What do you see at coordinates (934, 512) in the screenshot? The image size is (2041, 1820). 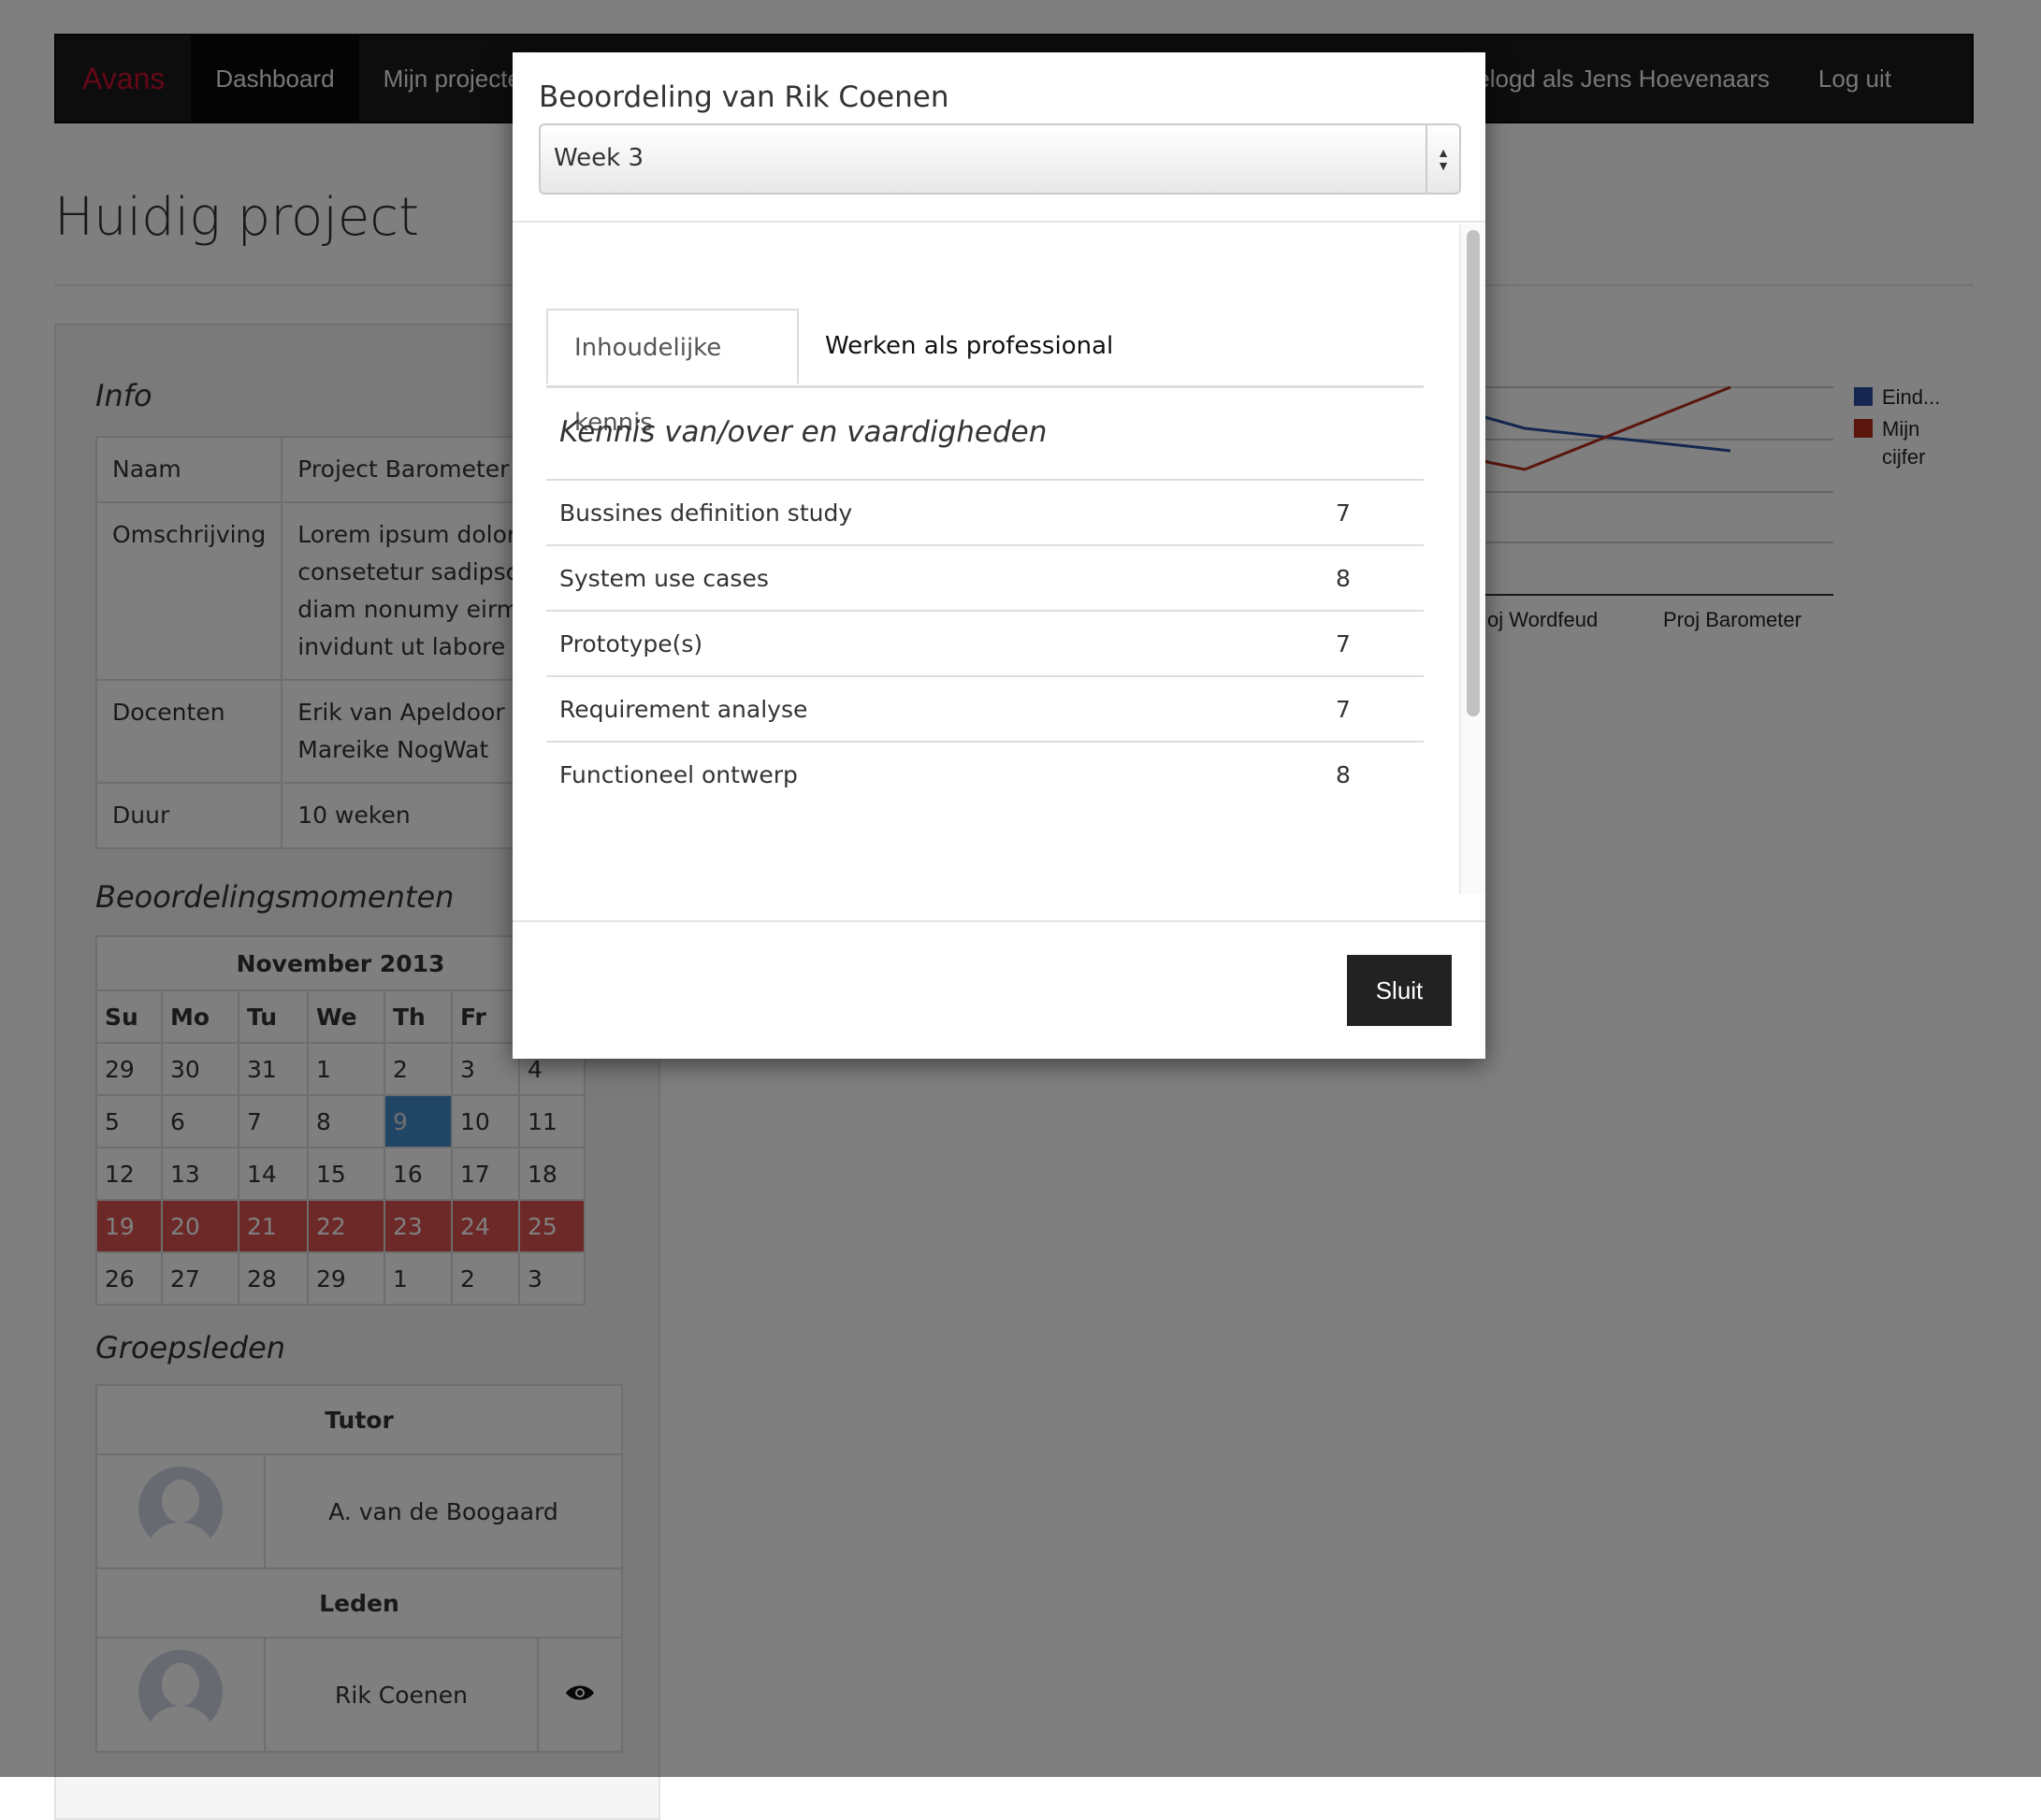 I see `grade-label: Bussines definition study` at bounding box center [934, 512].